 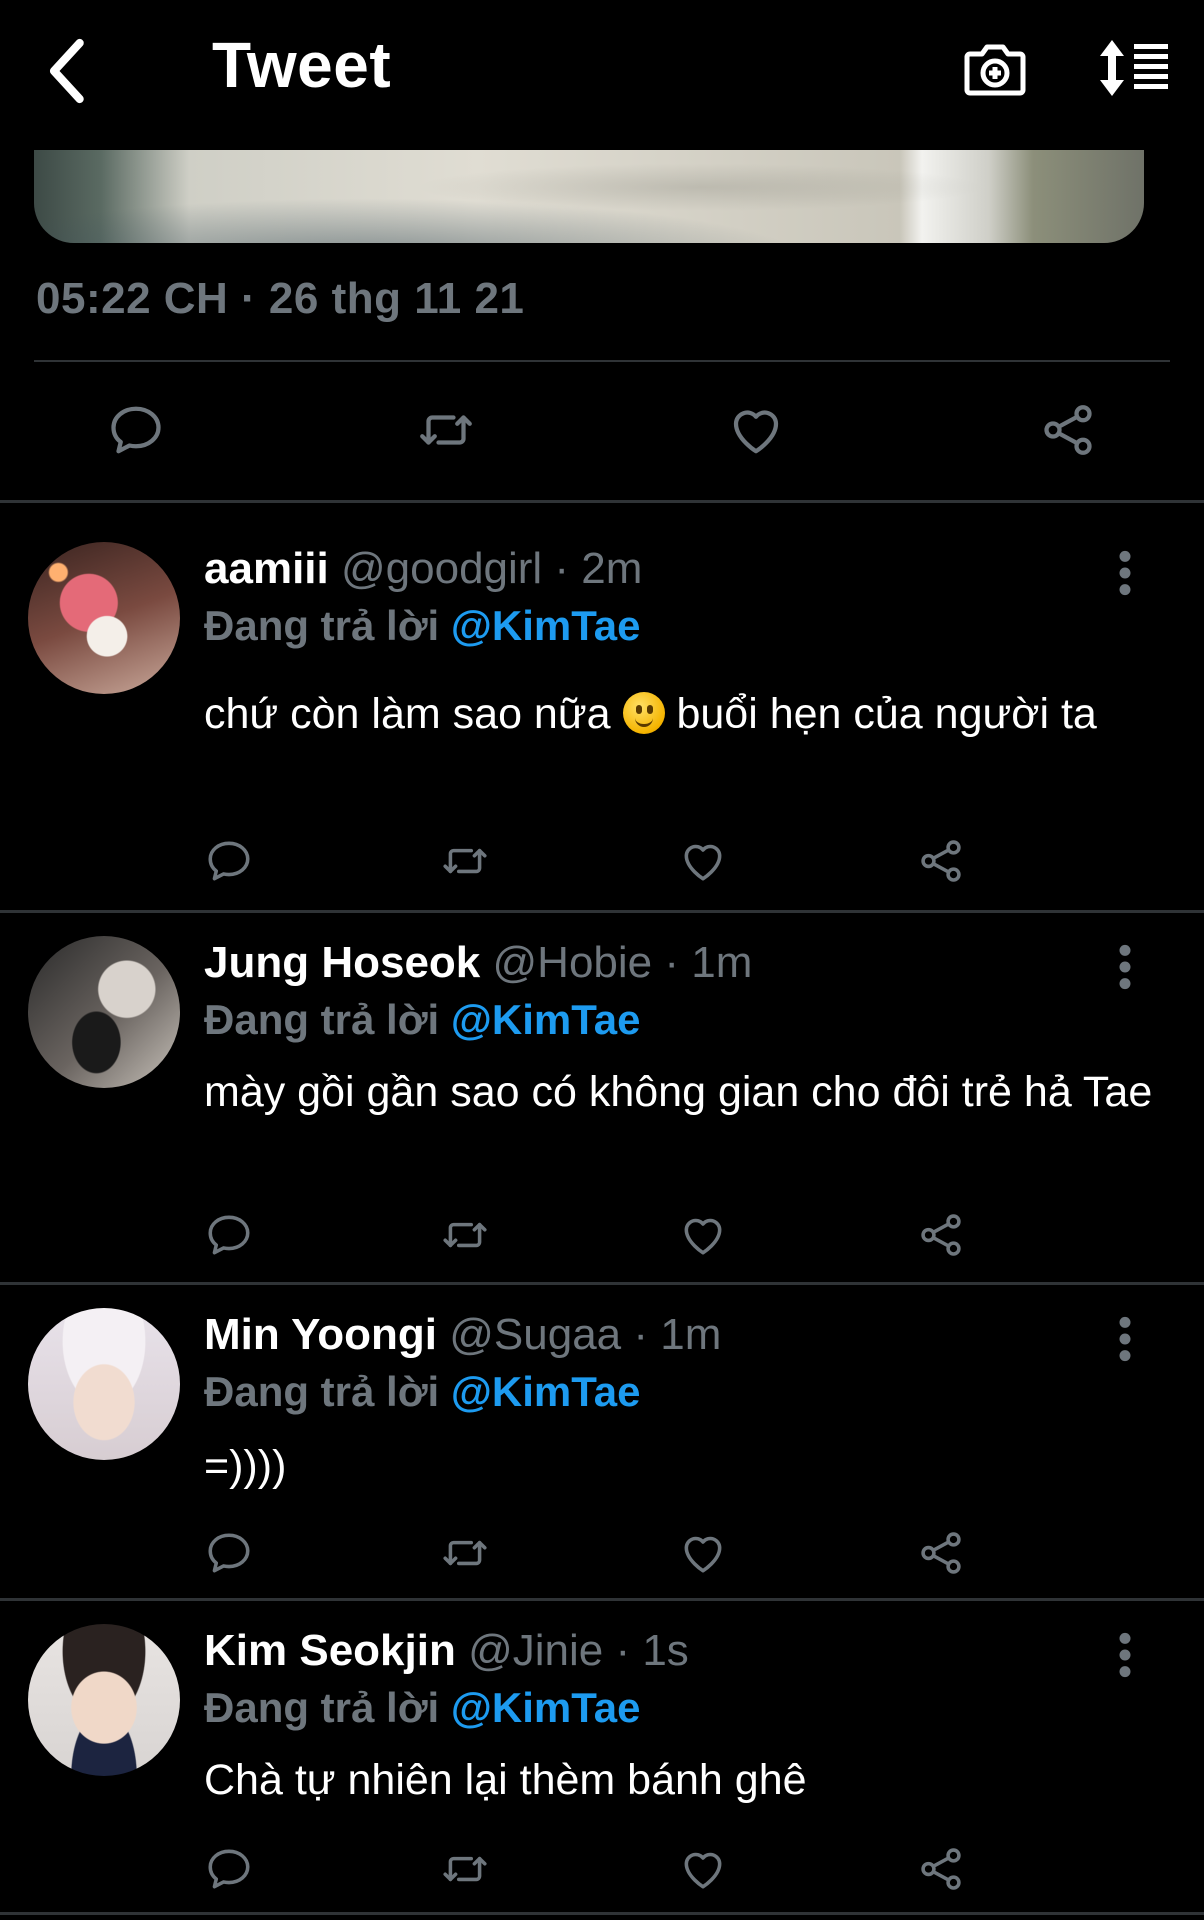 I want to click on reply-header: Min Yoongi @Sugaa · 1m, so click(x=462, y=1335).